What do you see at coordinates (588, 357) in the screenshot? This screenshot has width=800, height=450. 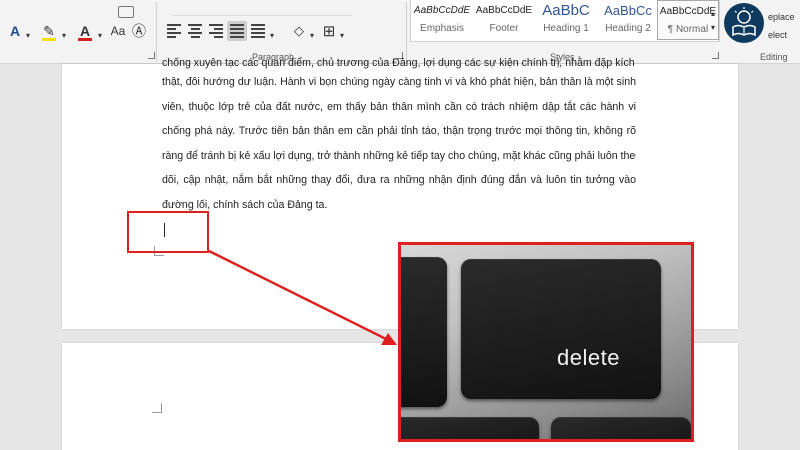 I see `delete-key-label: delete` at bounding box center [588, 357].